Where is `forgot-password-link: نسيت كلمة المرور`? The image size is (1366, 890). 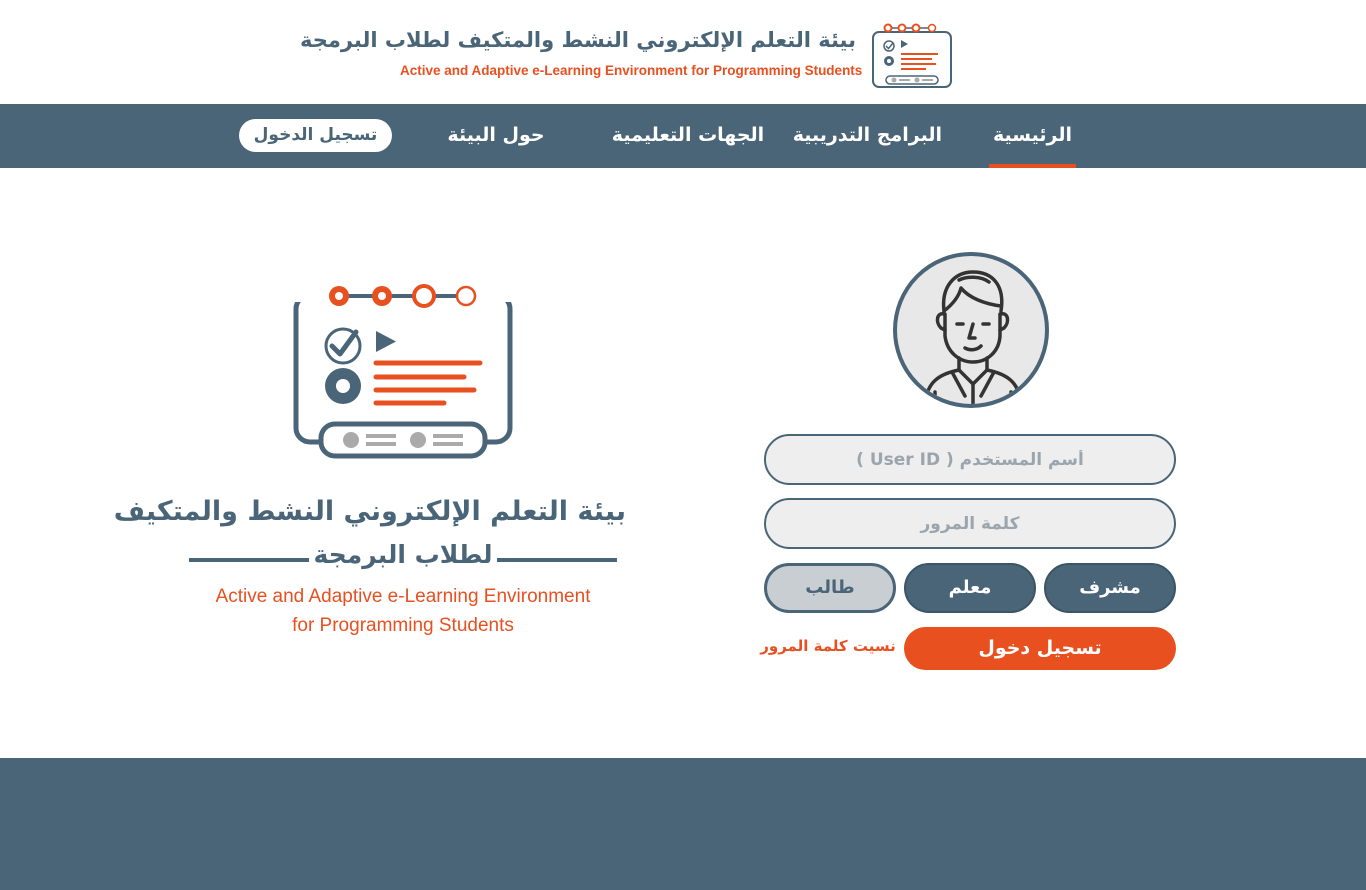
forgot-password-link: نسيت كلمة المرور is located at coordinates (828, 646).